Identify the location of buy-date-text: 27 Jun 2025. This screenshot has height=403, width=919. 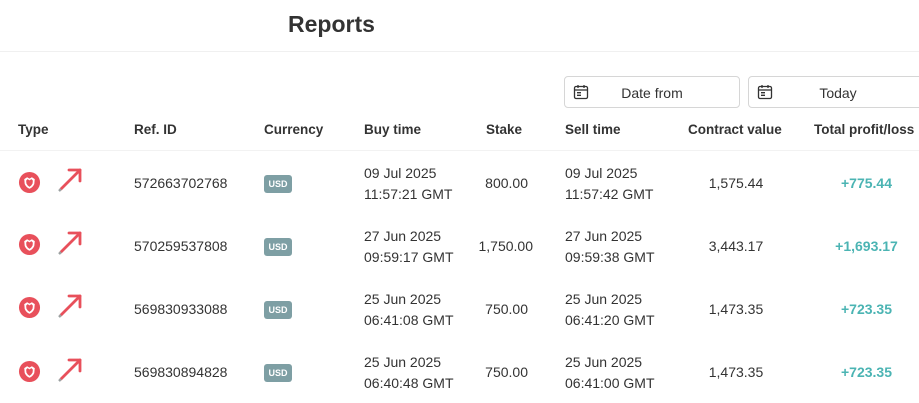
(403, 236).